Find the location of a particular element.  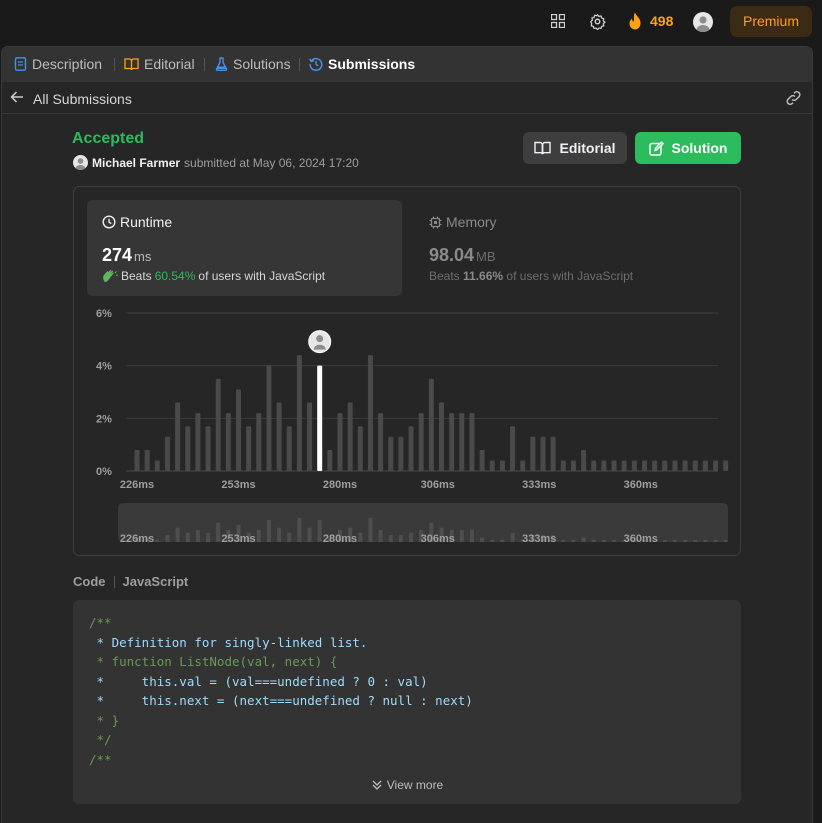

tab-solutions: Solutions is located at coordinates (253, 64).